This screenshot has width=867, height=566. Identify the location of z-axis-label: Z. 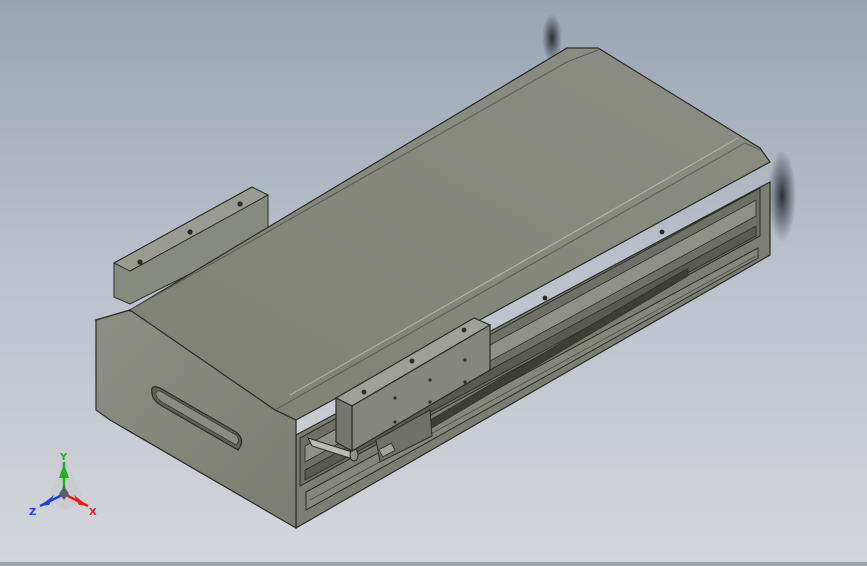
(32, 512).